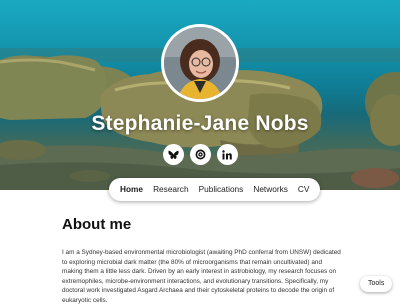 The height and width of the screenshot is (306, 400). I want to click on about-heading: About me, so click(97, 224).